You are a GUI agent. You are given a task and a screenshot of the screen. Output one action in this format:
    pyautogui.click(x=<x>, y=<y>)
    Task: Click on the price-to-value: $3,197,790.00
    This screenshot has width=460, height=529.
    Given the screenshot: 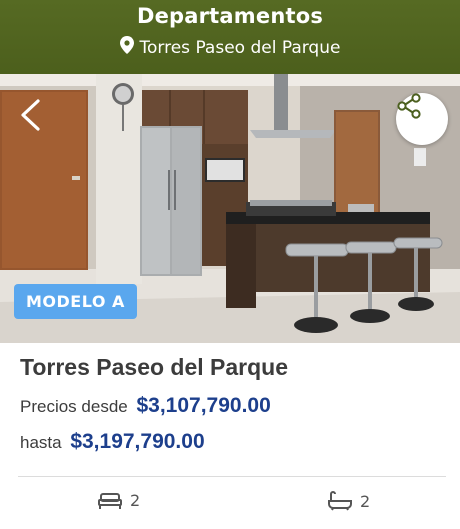 What is the action you would take?
    pyautogui.click(x=137, y=441)
    